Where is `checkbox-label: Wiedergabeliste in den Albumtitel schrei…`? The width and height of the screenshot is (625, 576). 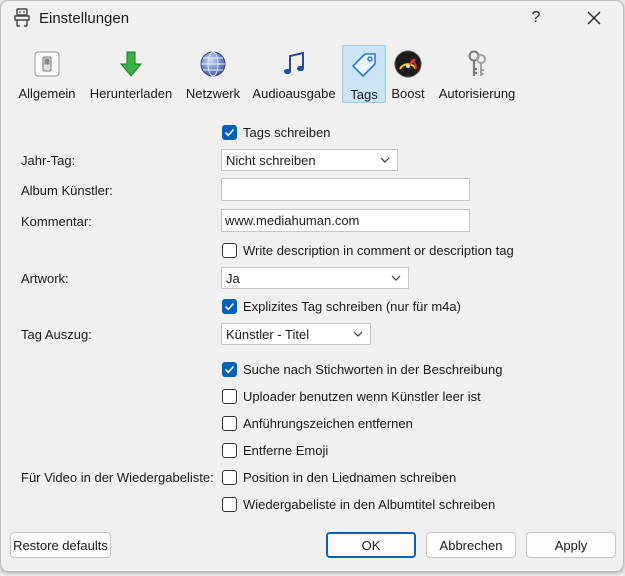 checkbox-label: Wiedergabeliste in den Albumtitel schrei… is located at coordinates (369, 504).